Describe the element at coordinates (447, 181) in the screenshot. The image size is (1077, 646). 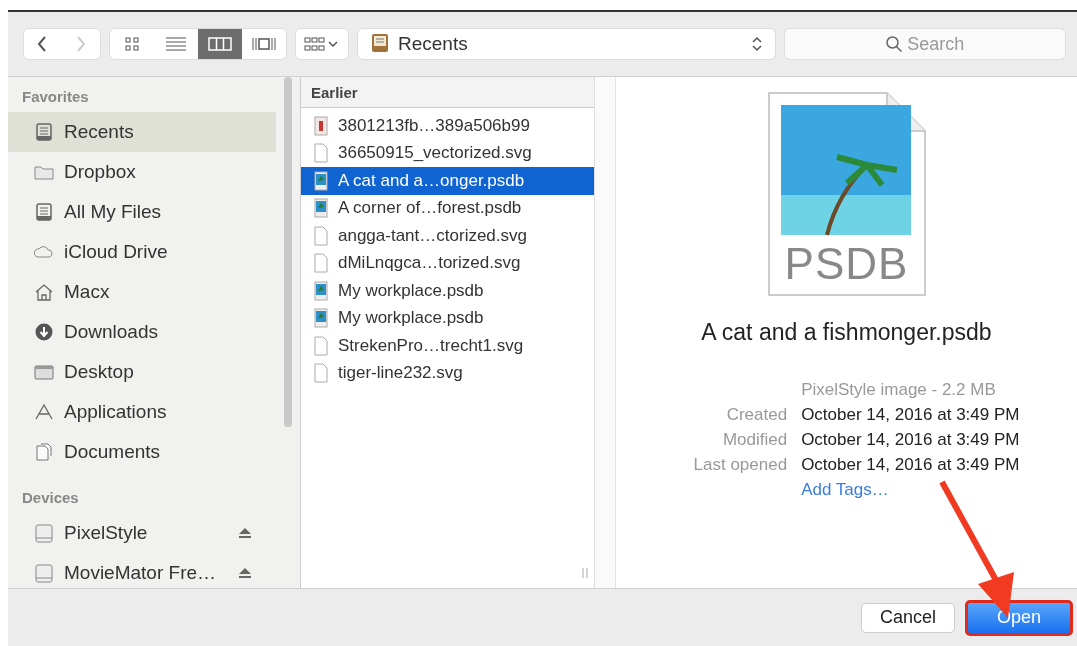
I see `file-row: A cat and a…onger.psdb` at that location.